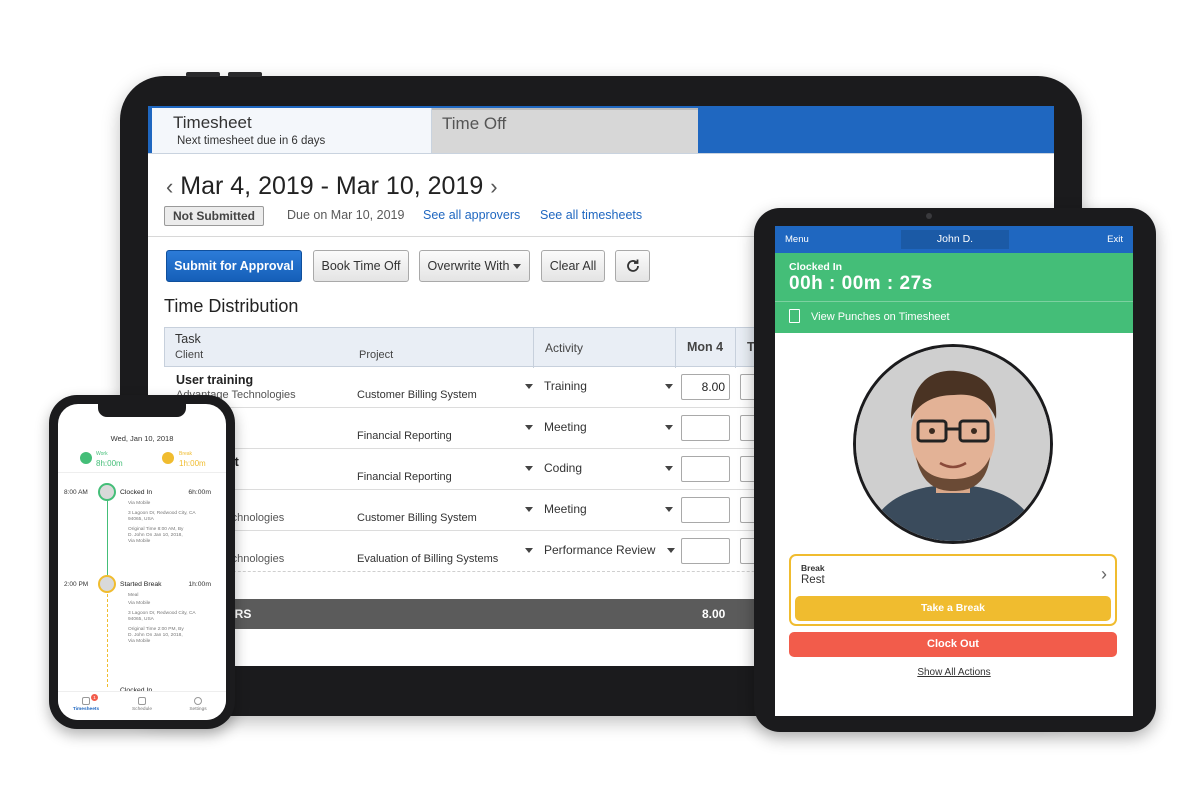 This screenshot has height=800, width=1200. I want to click on work-label: Work, so click(102, 454).